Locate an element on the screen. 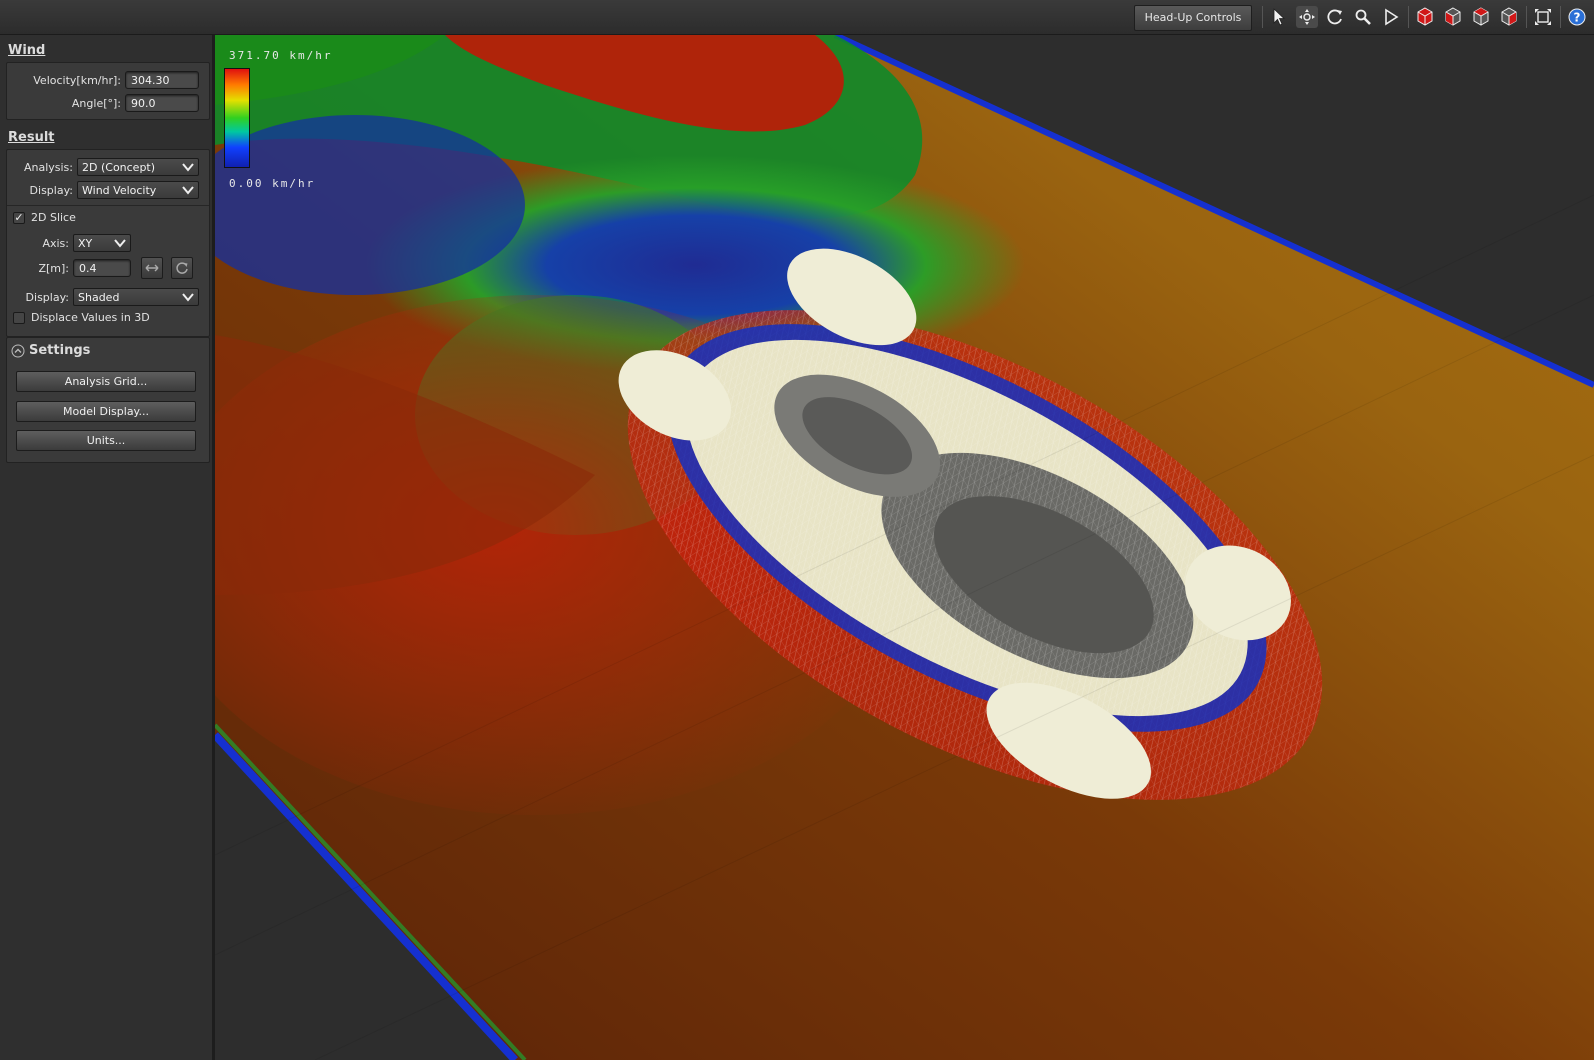 The height and width of the screenshot is (1060, 1594). play-icon is located at coordinates (1391, 17).